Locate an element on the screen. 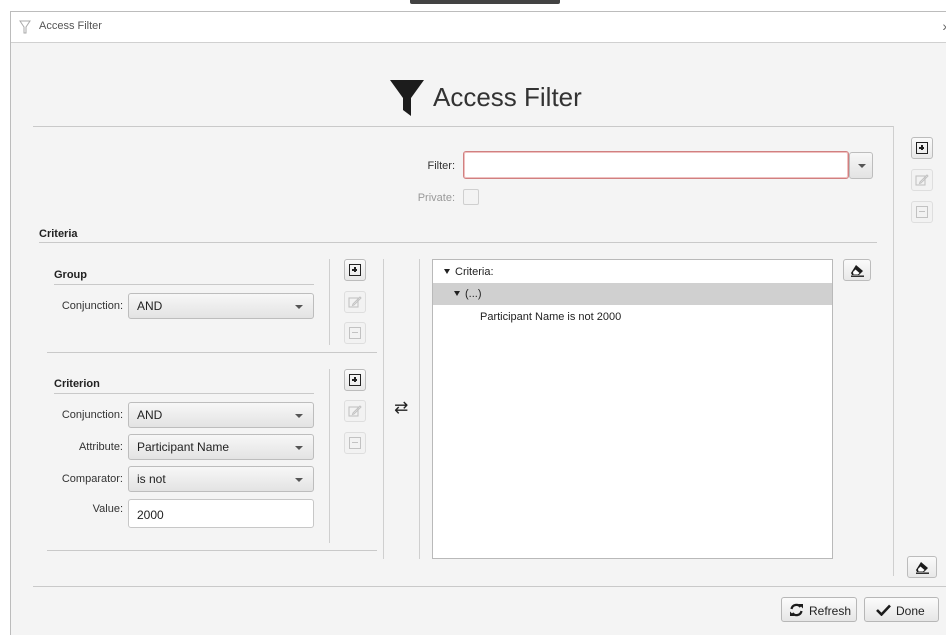  done-button: Done is located at coordinates (901, 609).